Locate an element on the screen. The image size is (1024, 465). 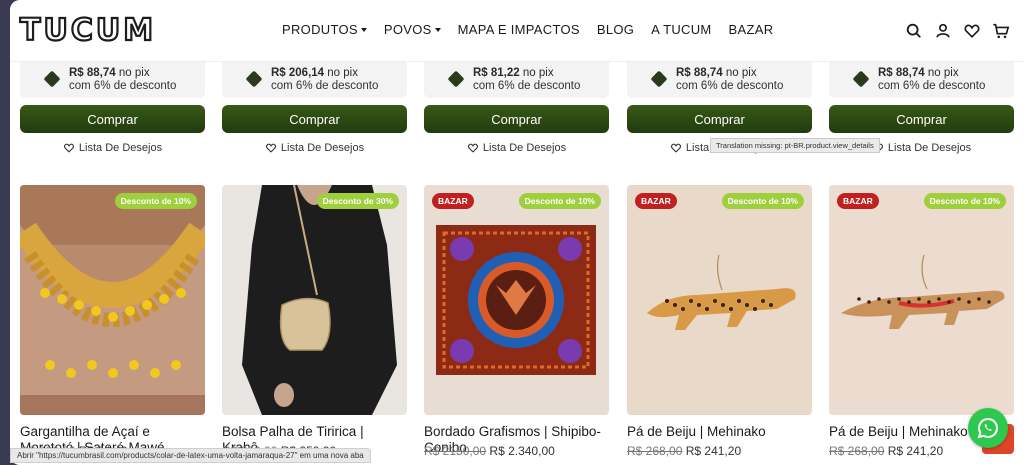
old-price: R$ 2150,00 is located at coordinates (455, 451).